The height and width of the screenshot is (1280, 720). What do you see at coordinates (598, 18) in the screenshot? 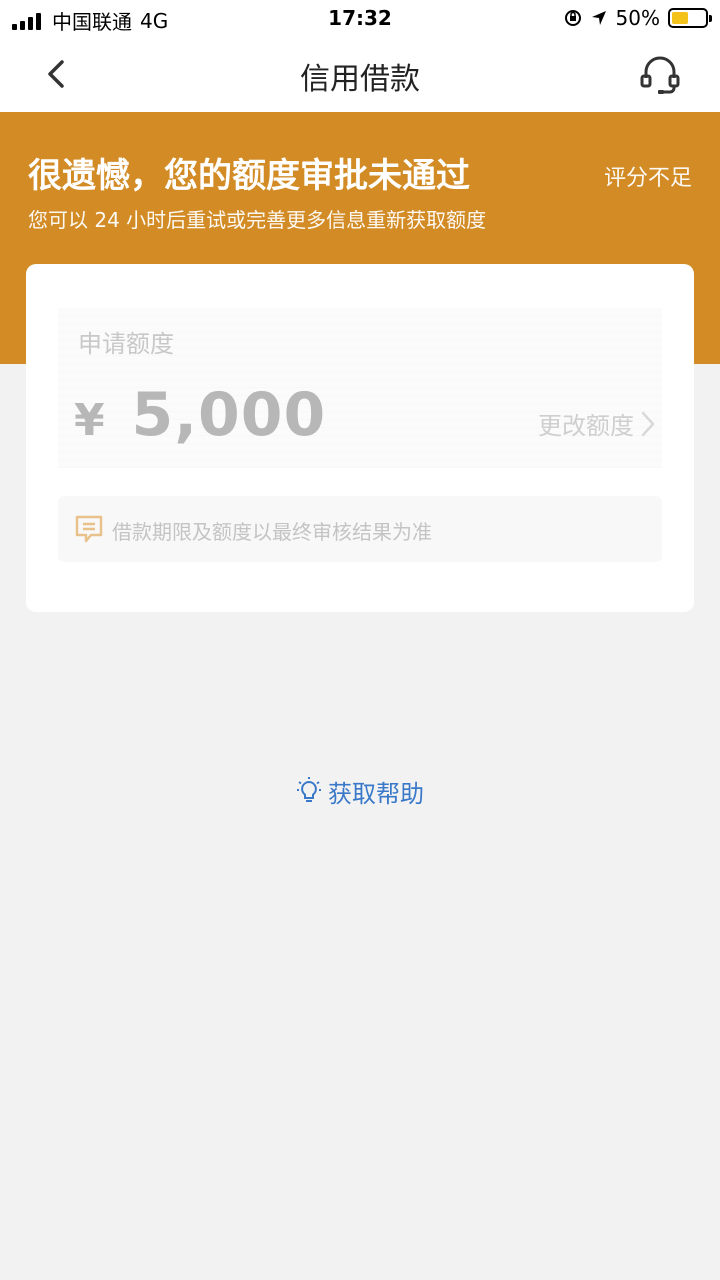
I see `location-arrow-icon` at bounding box center [598, 18].